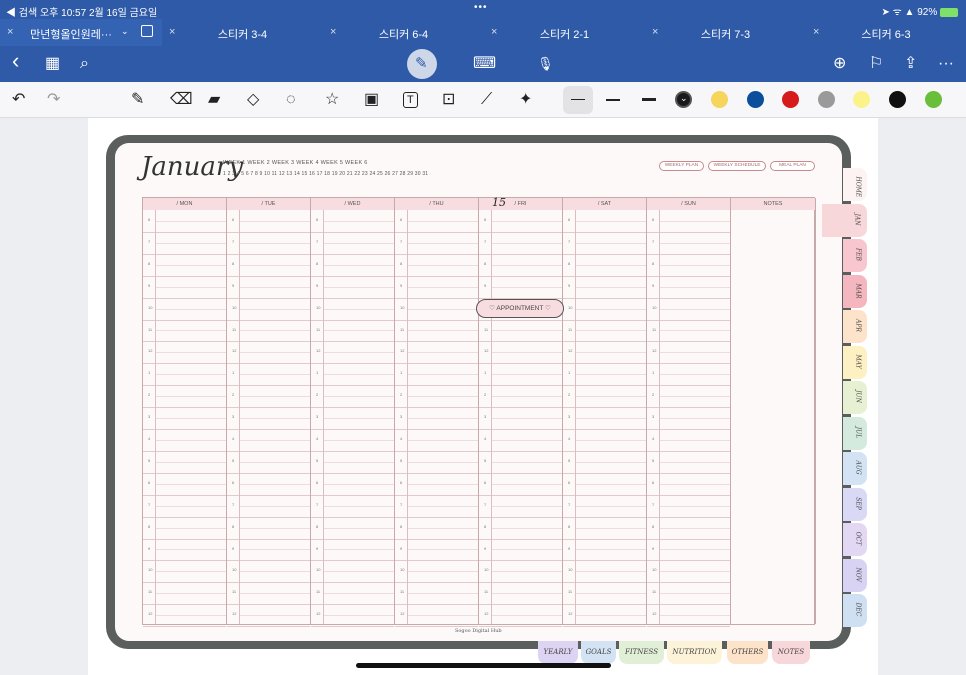  Describe the element at coordinates (578, 100) in the screenshot. I see `stroke-thin-button` at that location.